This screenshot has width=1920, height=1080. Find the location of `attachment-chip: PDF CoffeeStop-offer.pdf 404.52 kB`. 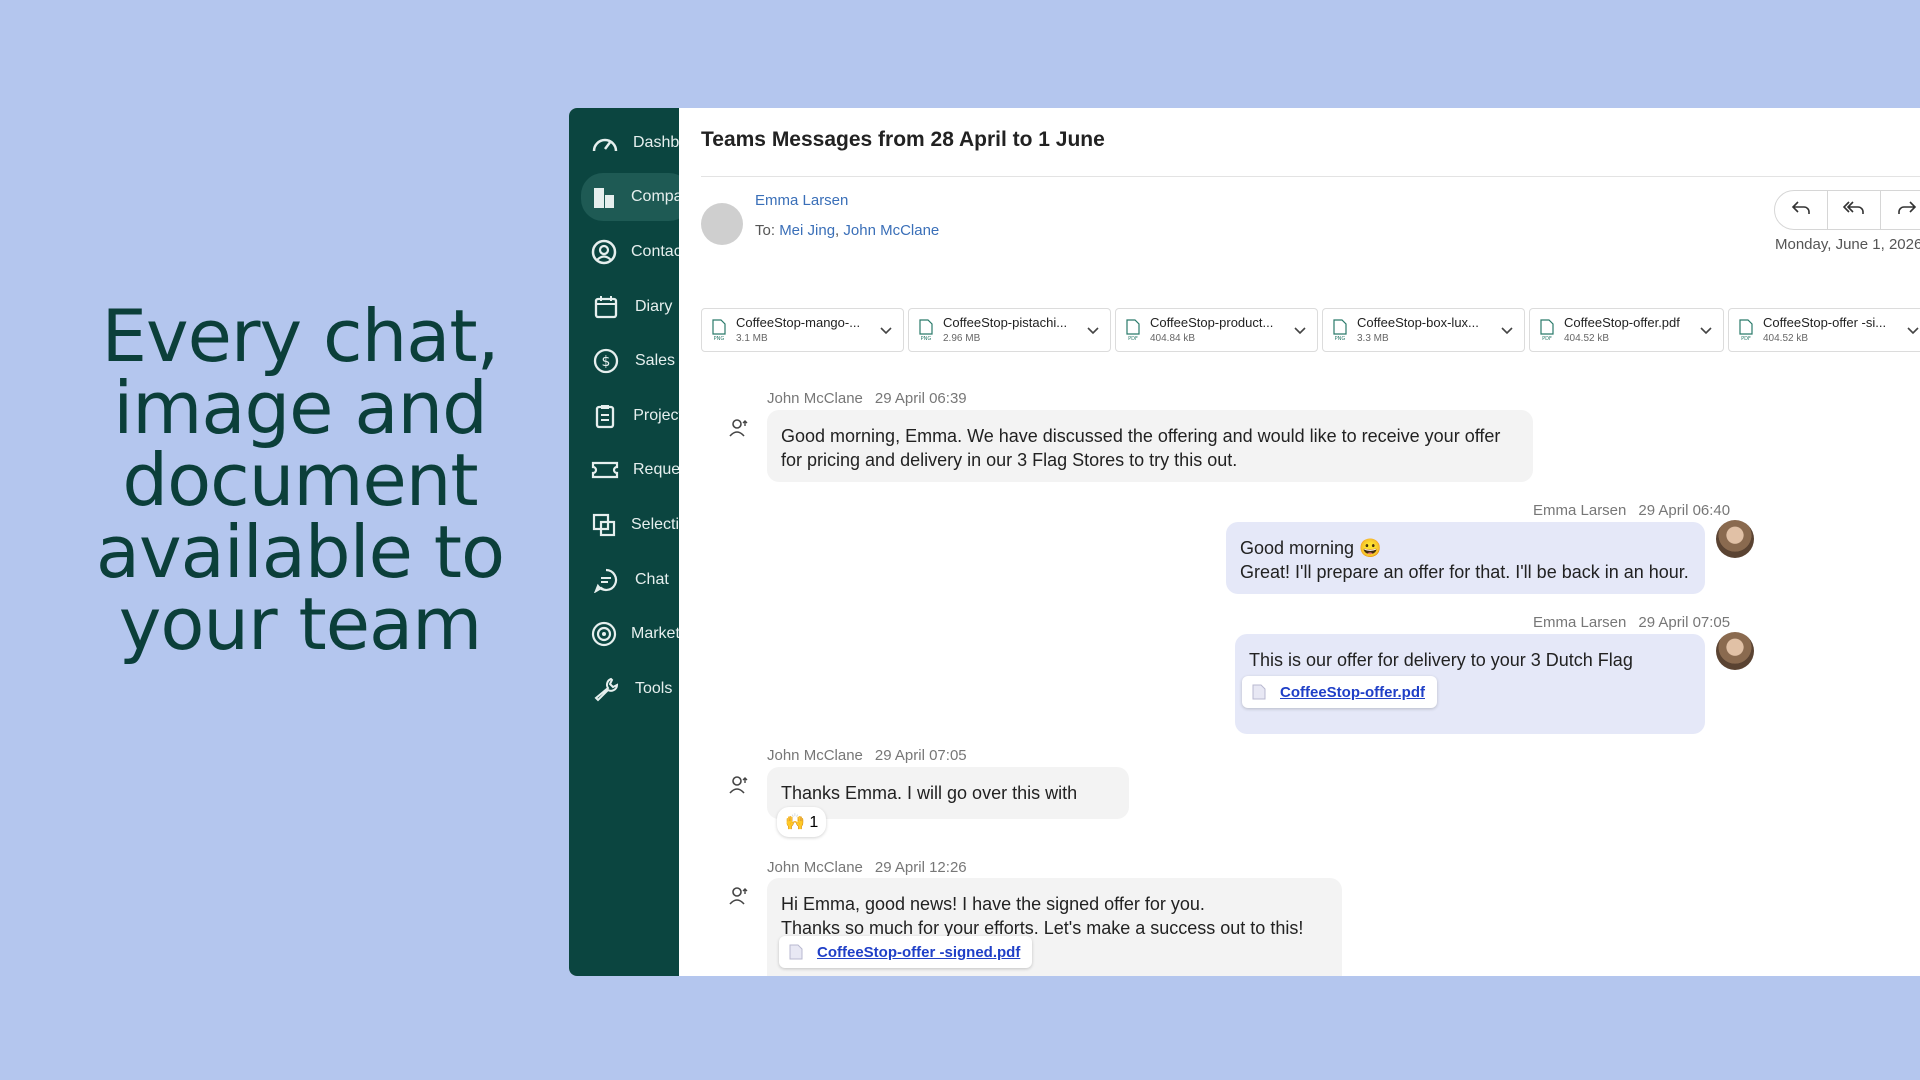

attachment-chip: PDF CoffeeStop-offer.pdf 404.52 kB is located at coordinates (1626, 330).